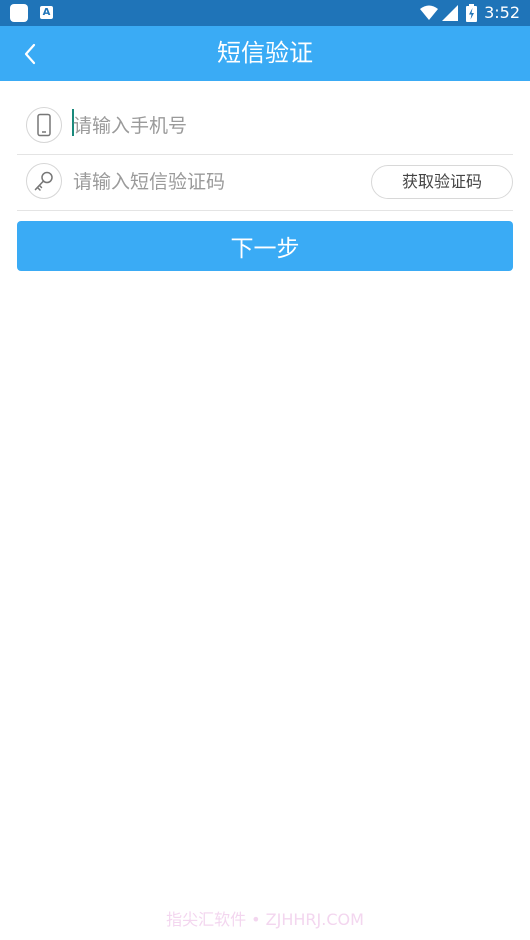  I want to click on wifi-icon, so click(429, 12).